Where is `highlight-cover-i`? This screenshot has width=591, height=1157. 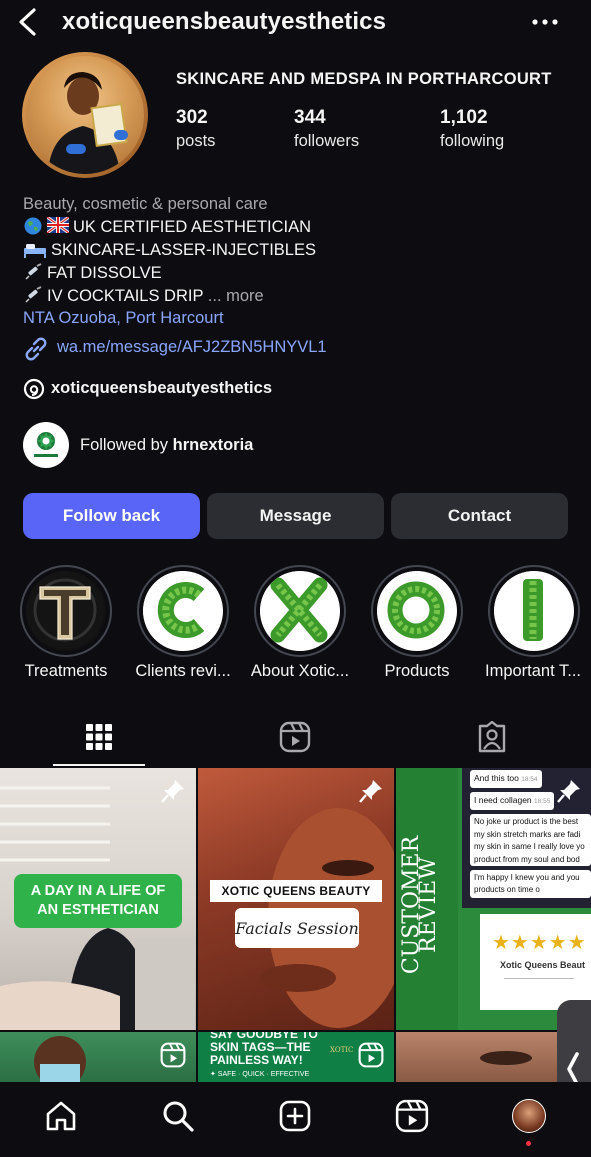
highlight-cover-i is located at coordinates (534, 611).